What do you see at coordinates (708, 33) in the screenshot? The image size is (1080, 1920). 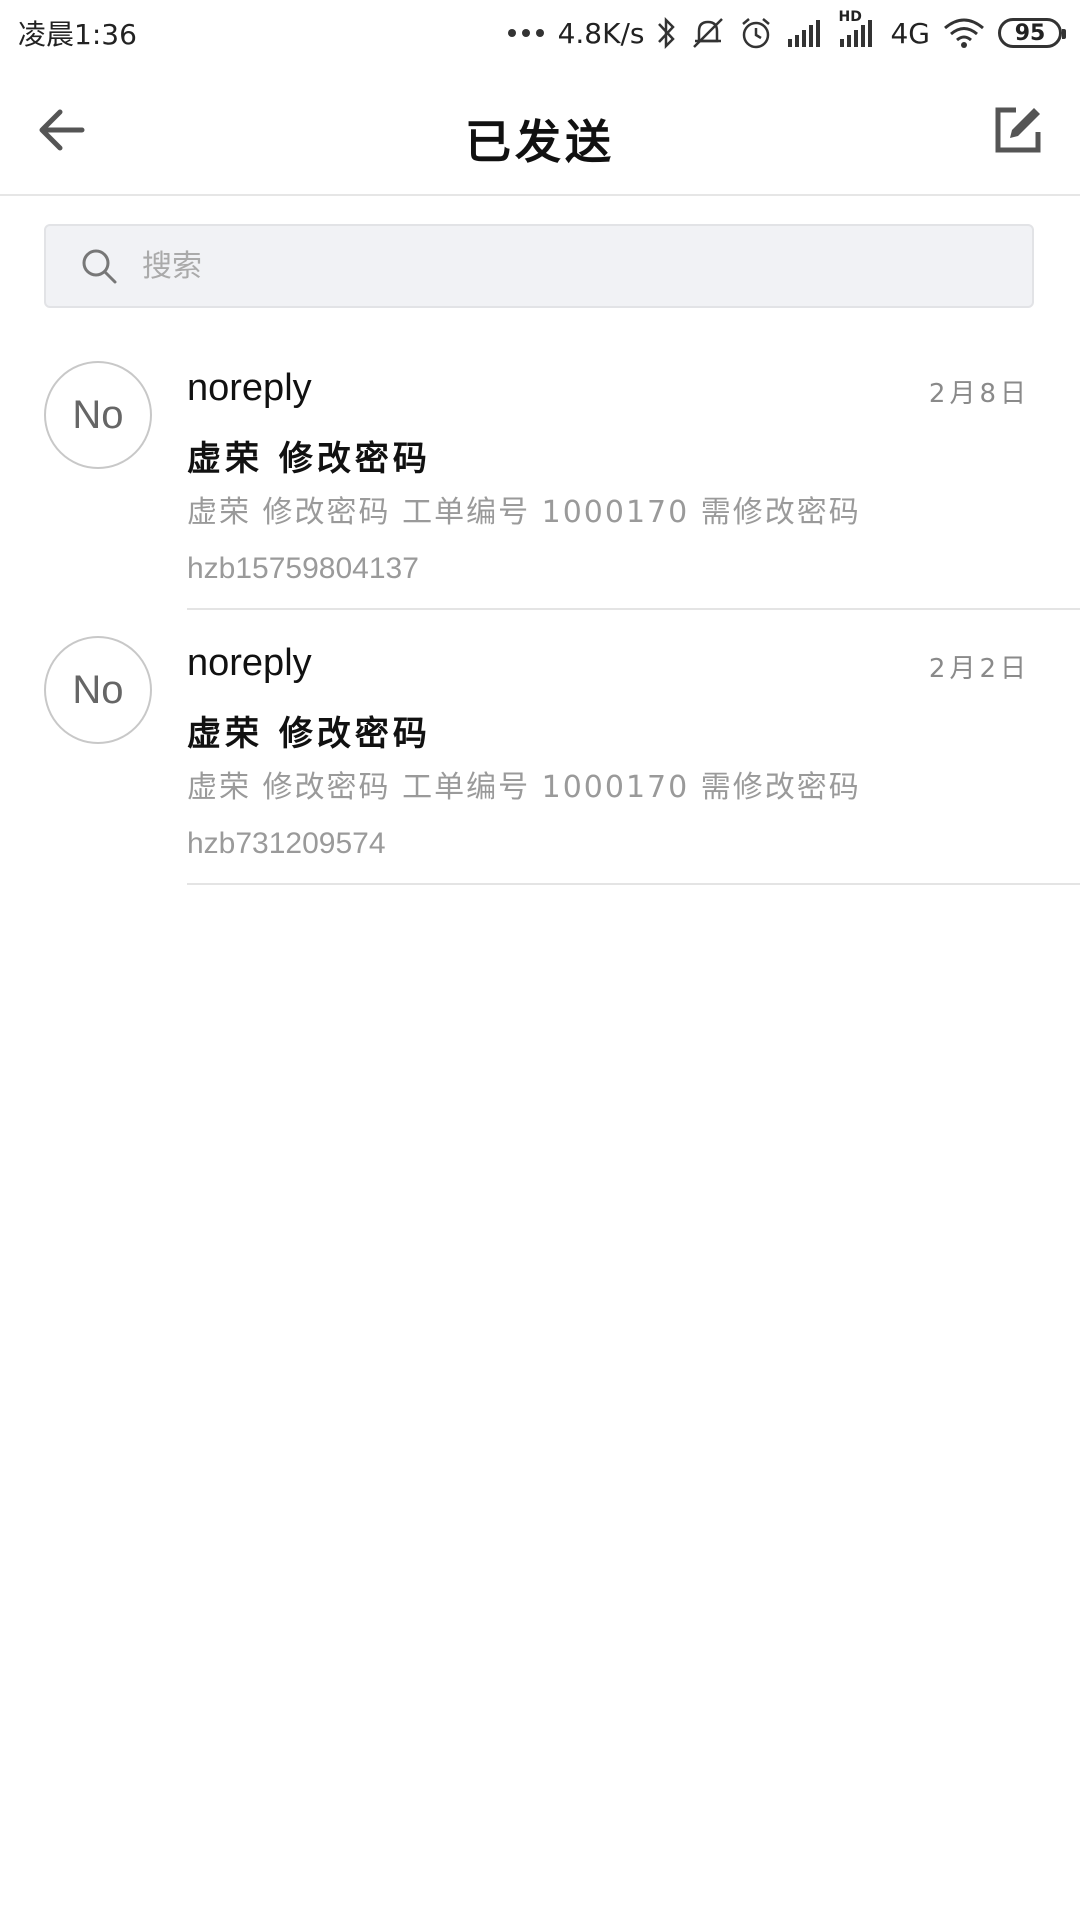 I see `mute-icon` at bounding box center [708, 33].